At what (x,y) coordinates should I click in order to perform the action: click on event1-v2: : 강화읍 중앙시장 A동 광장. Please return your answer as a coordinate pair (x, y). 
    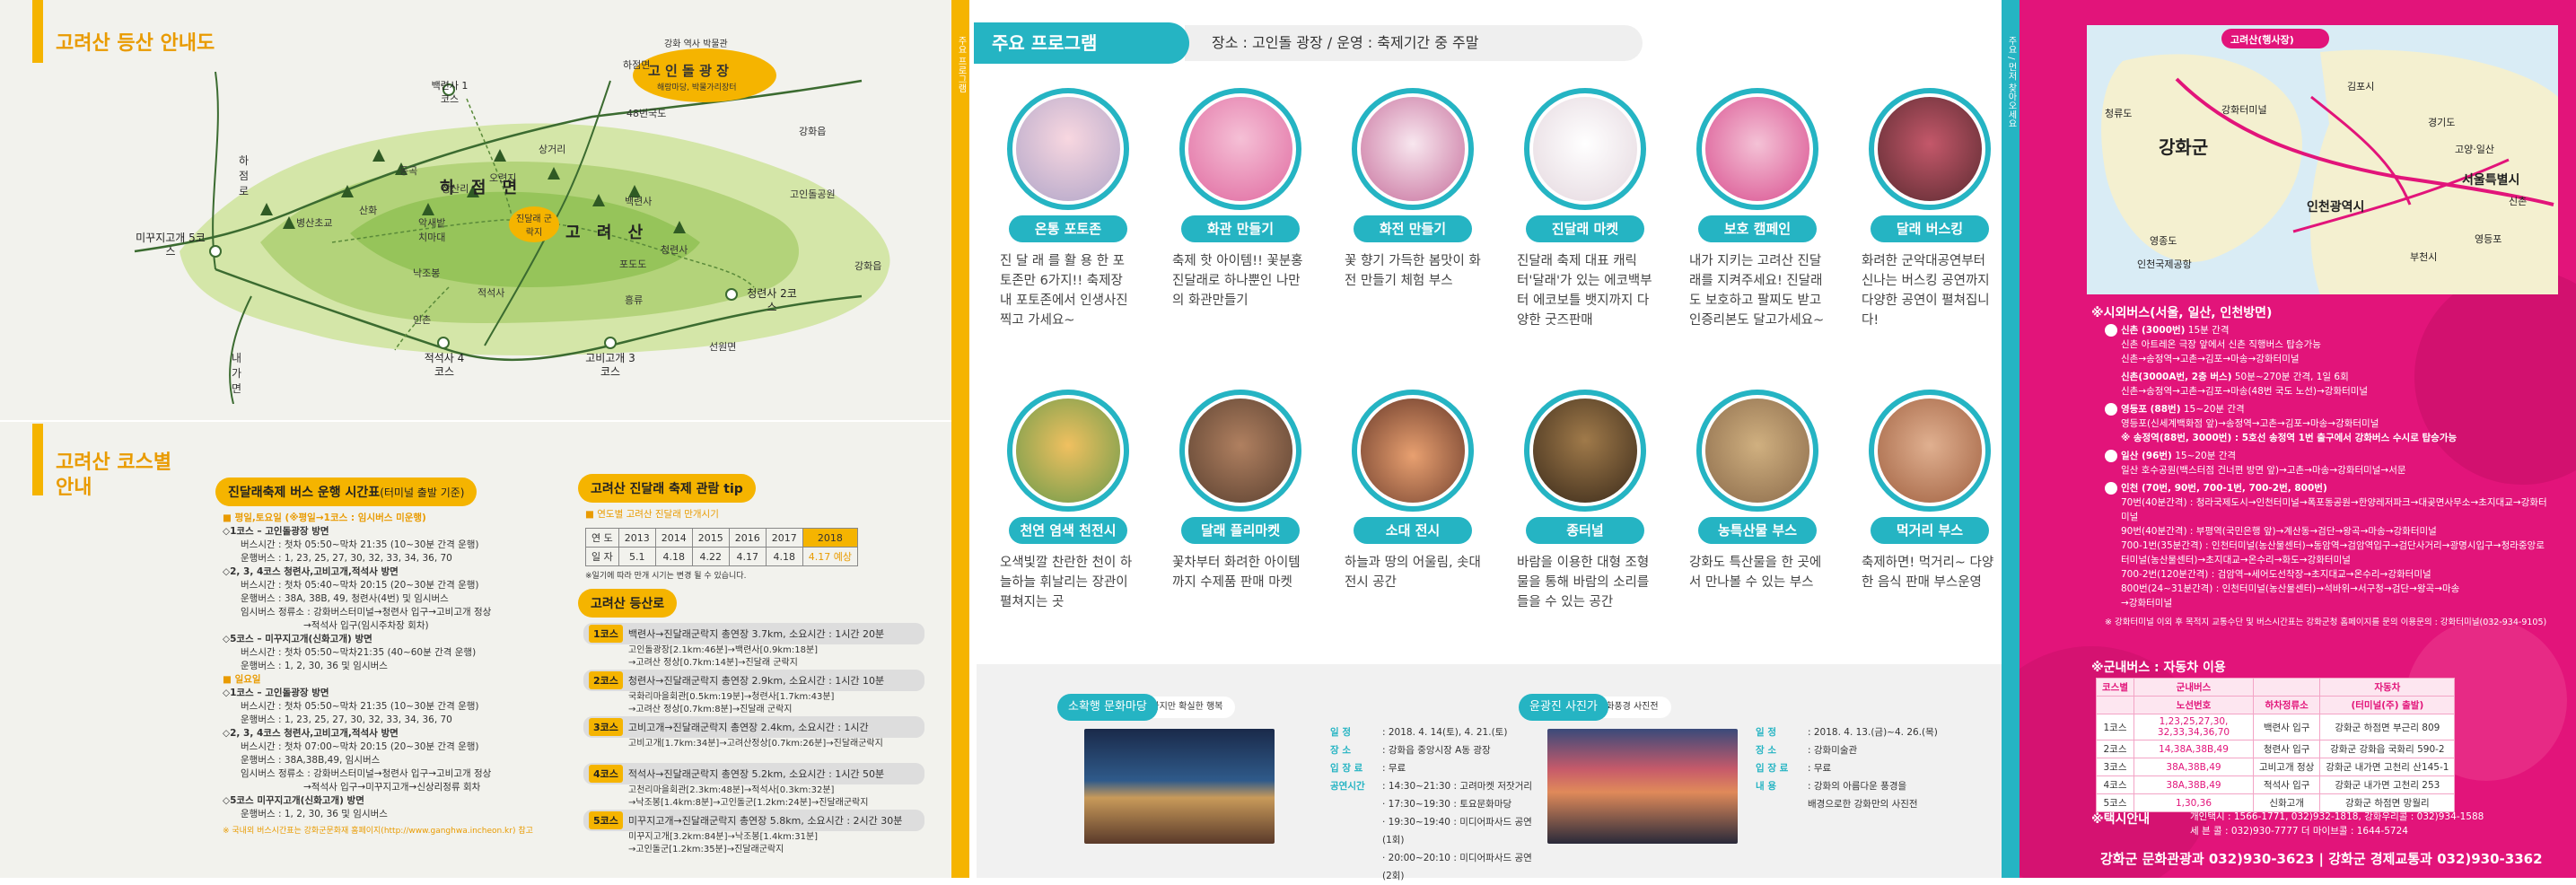
    Looking at the image, I should click on (1436, 750).